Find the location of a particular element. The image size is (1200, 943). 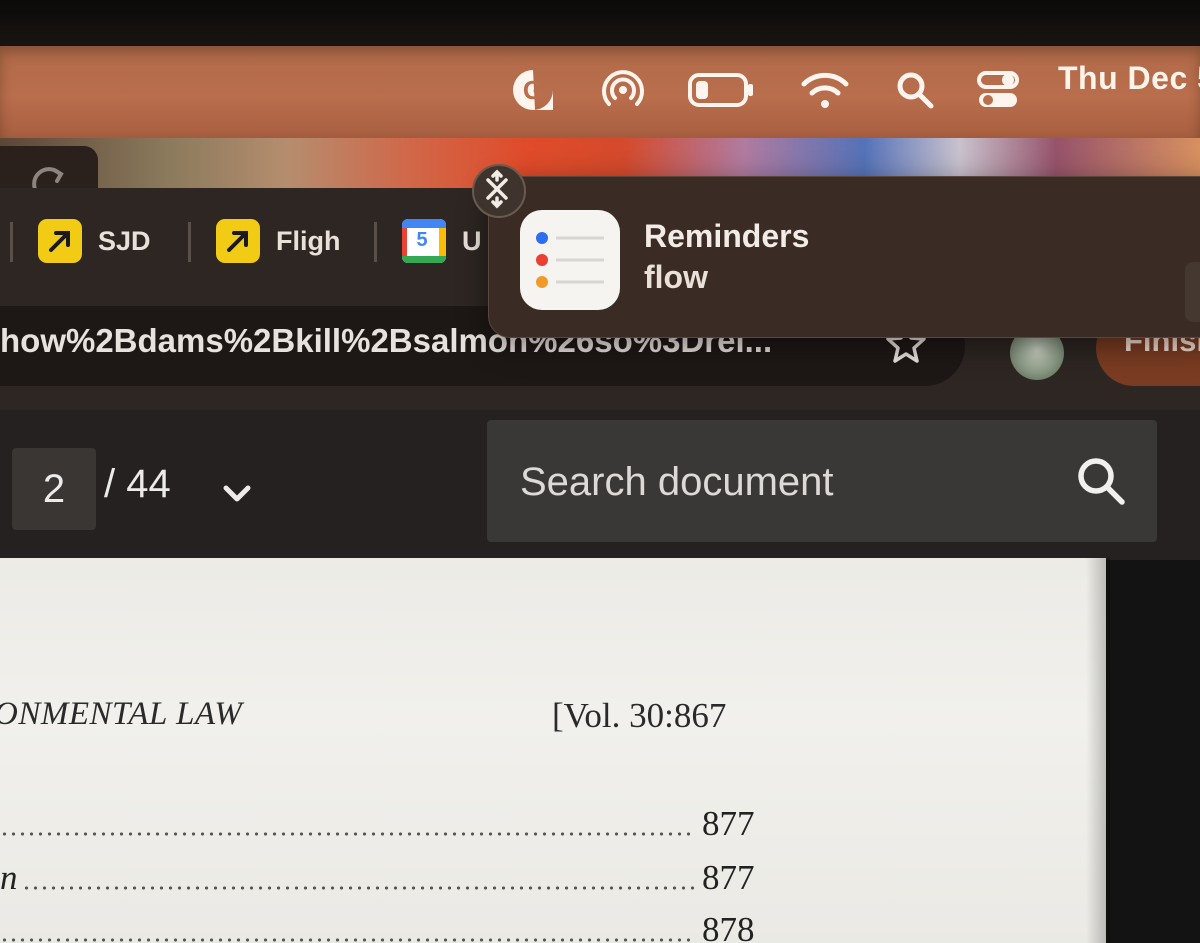

screen-bezel is located at coordinates (600, 26).